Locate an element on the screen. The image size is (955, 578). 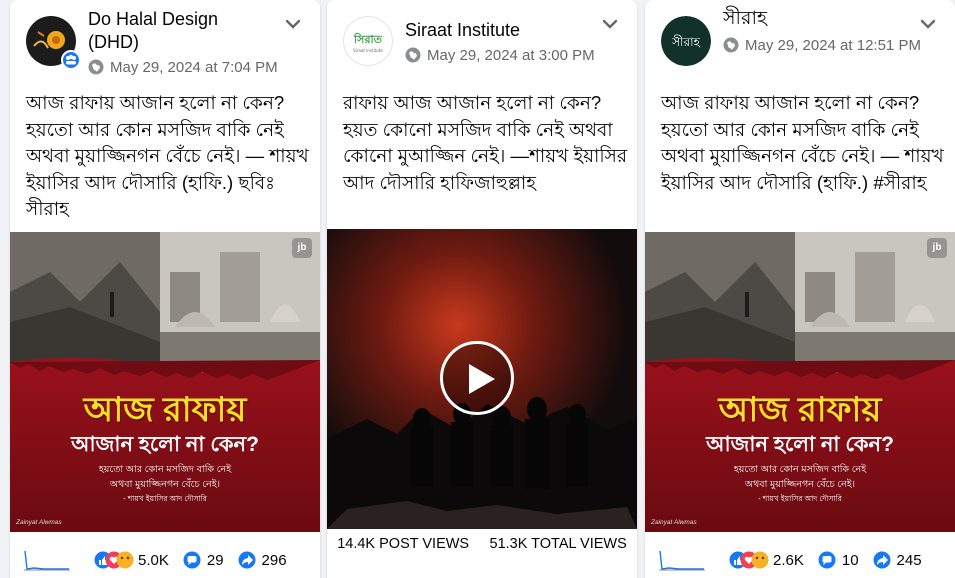
post-meta: May 29, 2024 at 3:00 PM is located at coordinates (500, 55).